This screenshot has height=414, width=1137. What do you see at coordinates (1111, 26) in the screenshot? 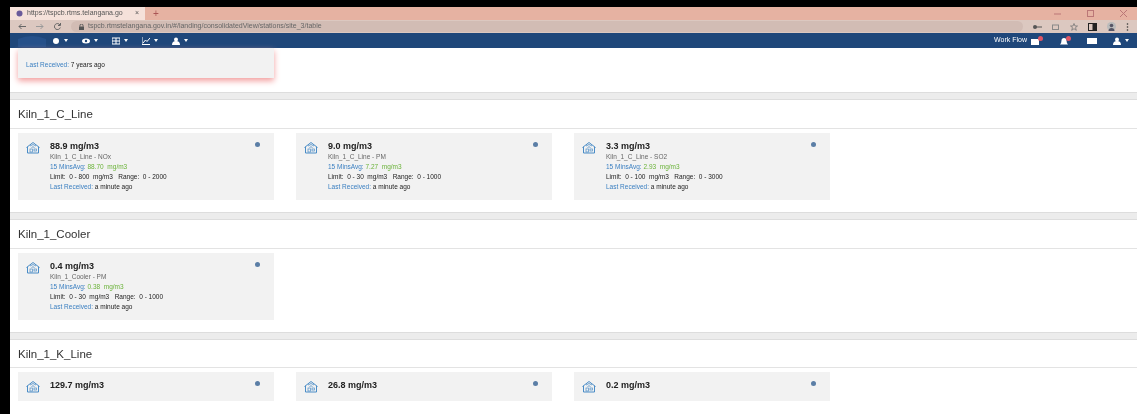
I see `avatar-icon` at bounding box center [1111, 26].